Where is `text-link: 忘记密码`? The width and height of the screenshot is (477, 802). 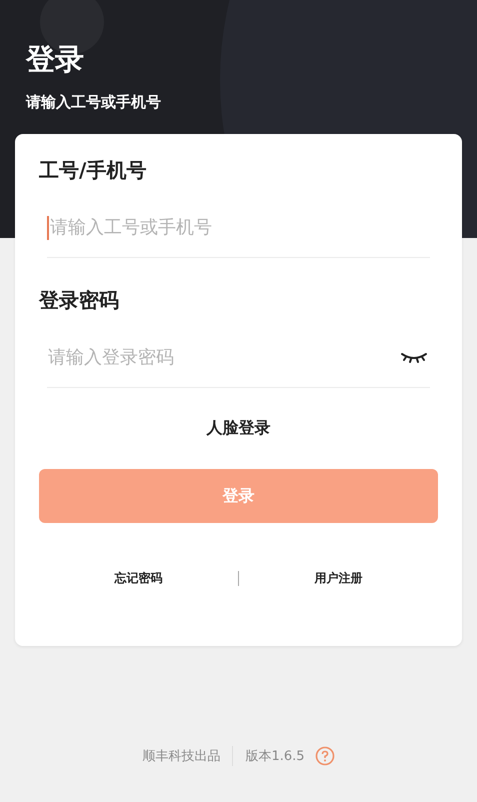
text-link: 忘记密码 is located at coordinates (138, 578).